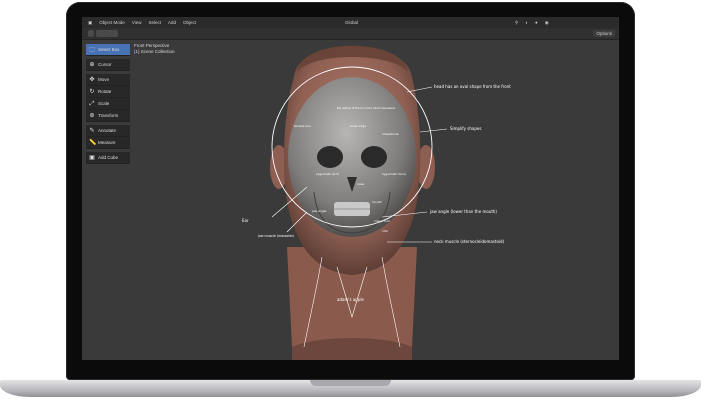 The image size is (701, 405). Describe the element at coordinates (472, 86) in the screenshot. I see `note-head-oval: head has an oval shape from the front` at that location.